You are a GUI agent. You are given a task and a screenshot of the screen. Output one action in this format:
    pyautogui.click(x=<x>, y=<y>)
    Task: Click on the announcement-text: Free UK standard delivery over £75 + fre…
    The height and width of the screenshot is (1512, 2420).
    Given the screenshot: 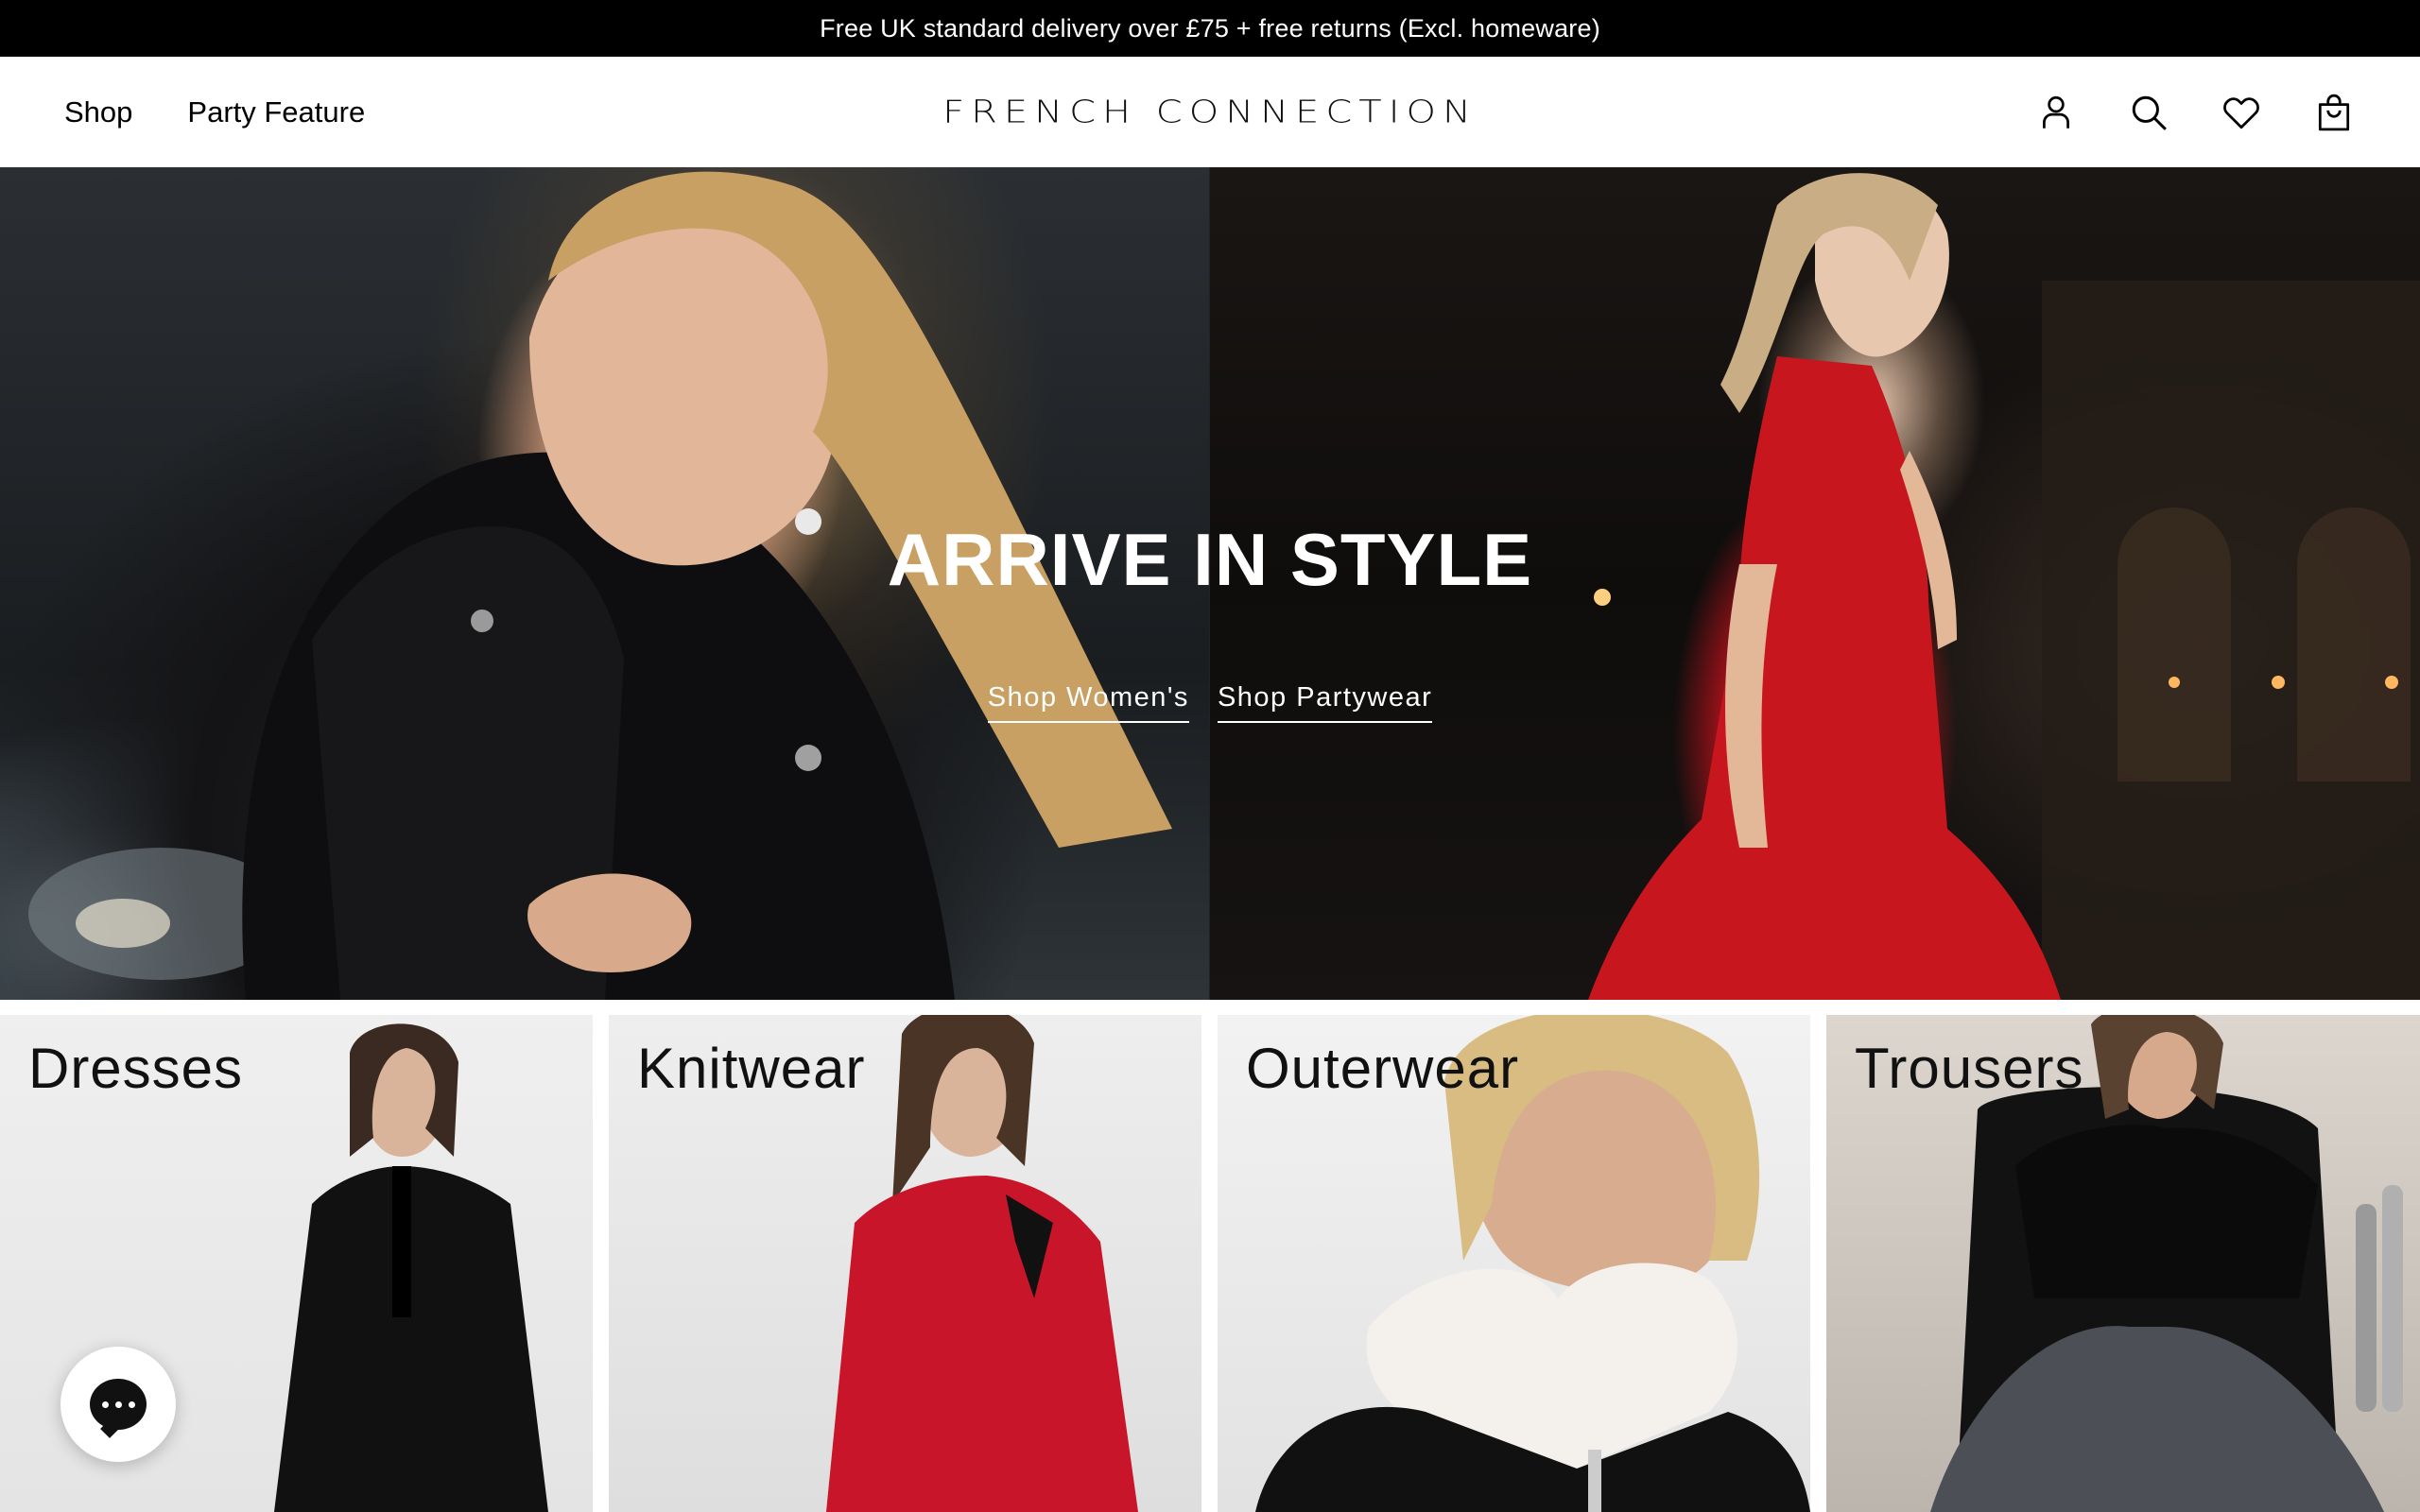 What is the action you would take?
    pyautogui.click(x=1210, y=28)
    